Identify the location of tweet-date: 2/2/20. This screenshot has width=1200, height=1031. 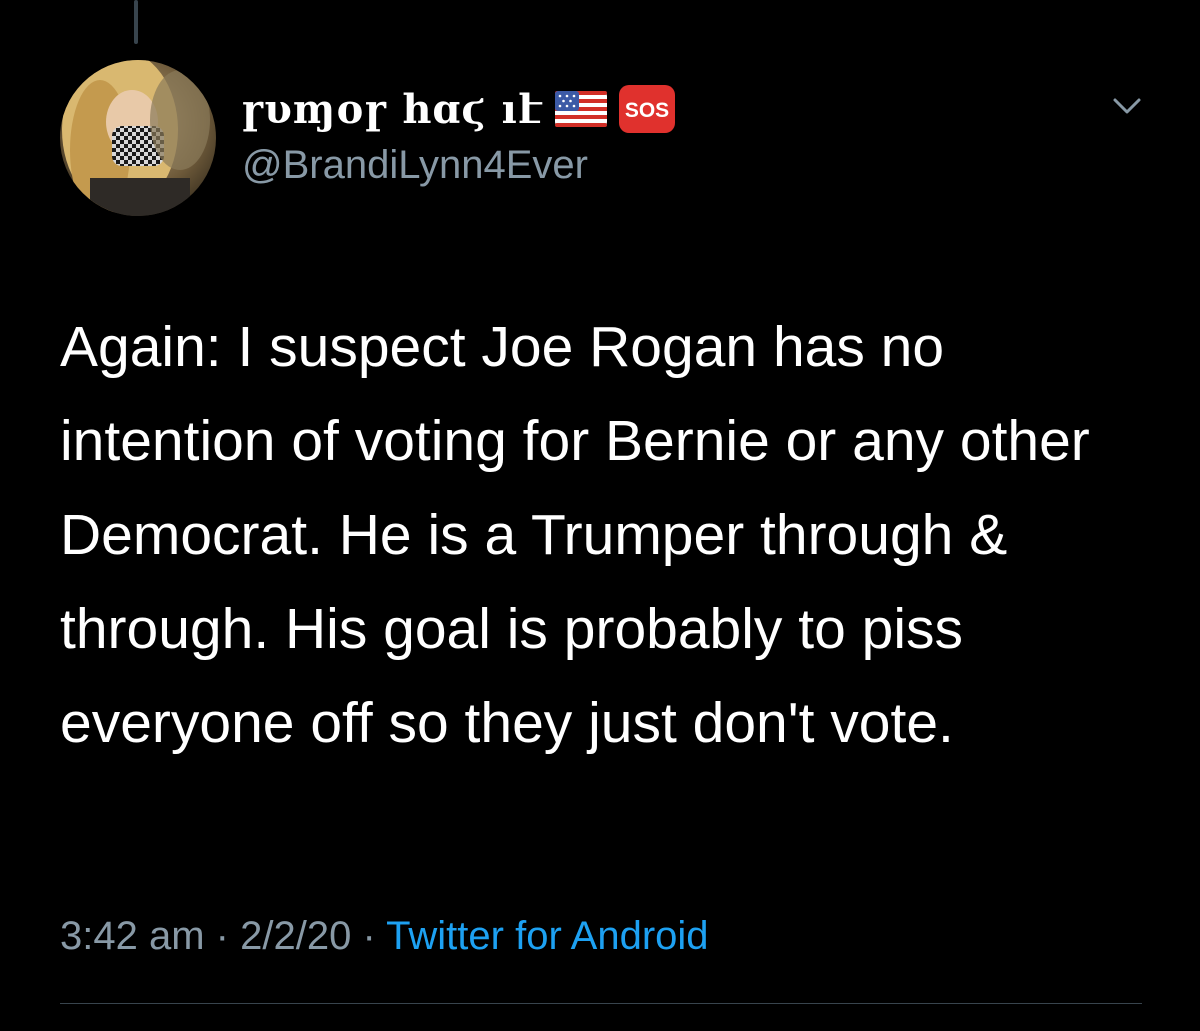
(295, 936).